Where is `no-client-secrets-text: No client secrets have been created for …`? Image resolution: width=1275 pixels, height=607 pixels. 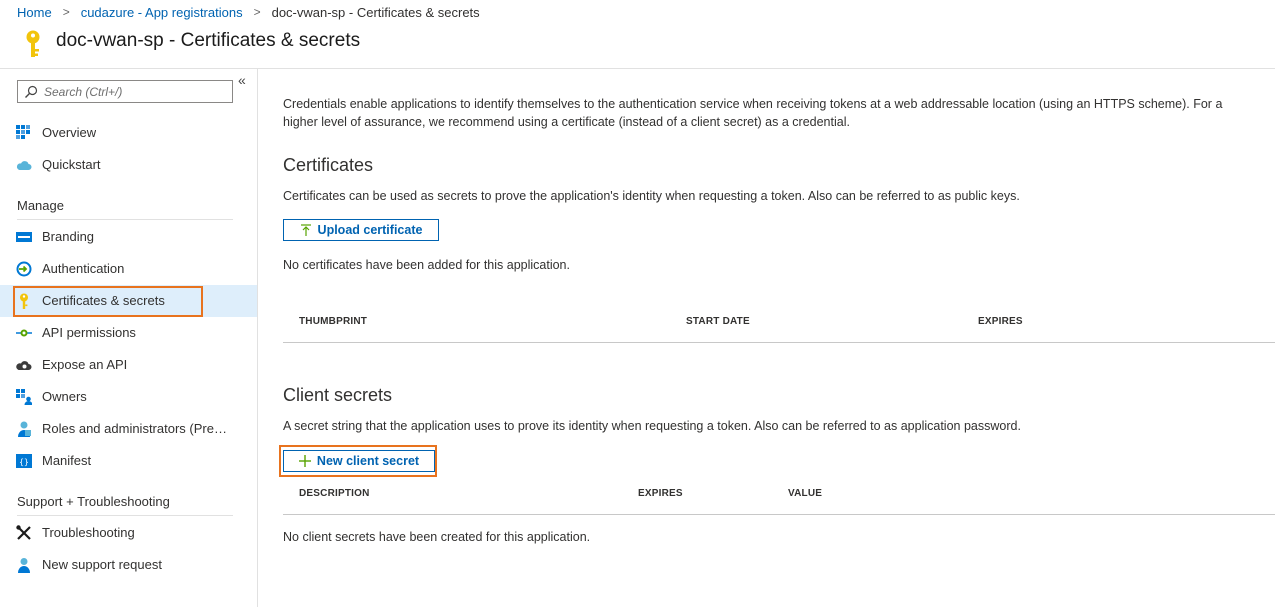 no-client-secrets-text: No client secrets have been created for … is located at coordinates (437, 537).